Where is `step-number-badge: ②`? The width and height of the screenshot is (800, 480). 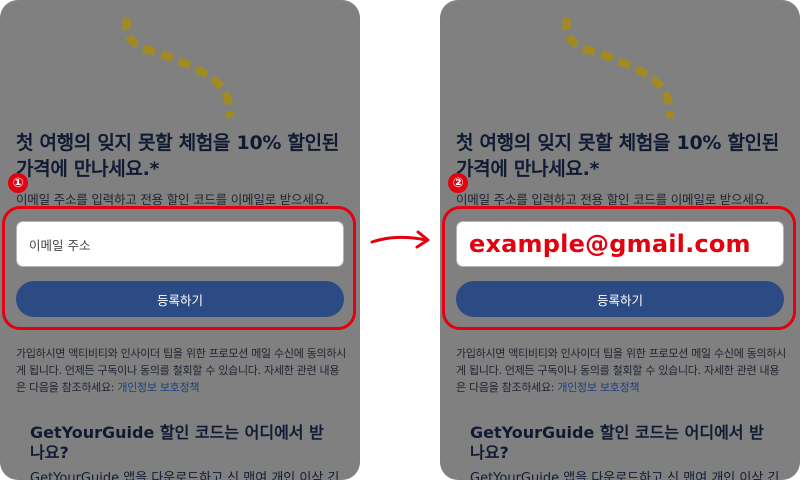 step-number-badge: ② is located at coordinates (458, 183).